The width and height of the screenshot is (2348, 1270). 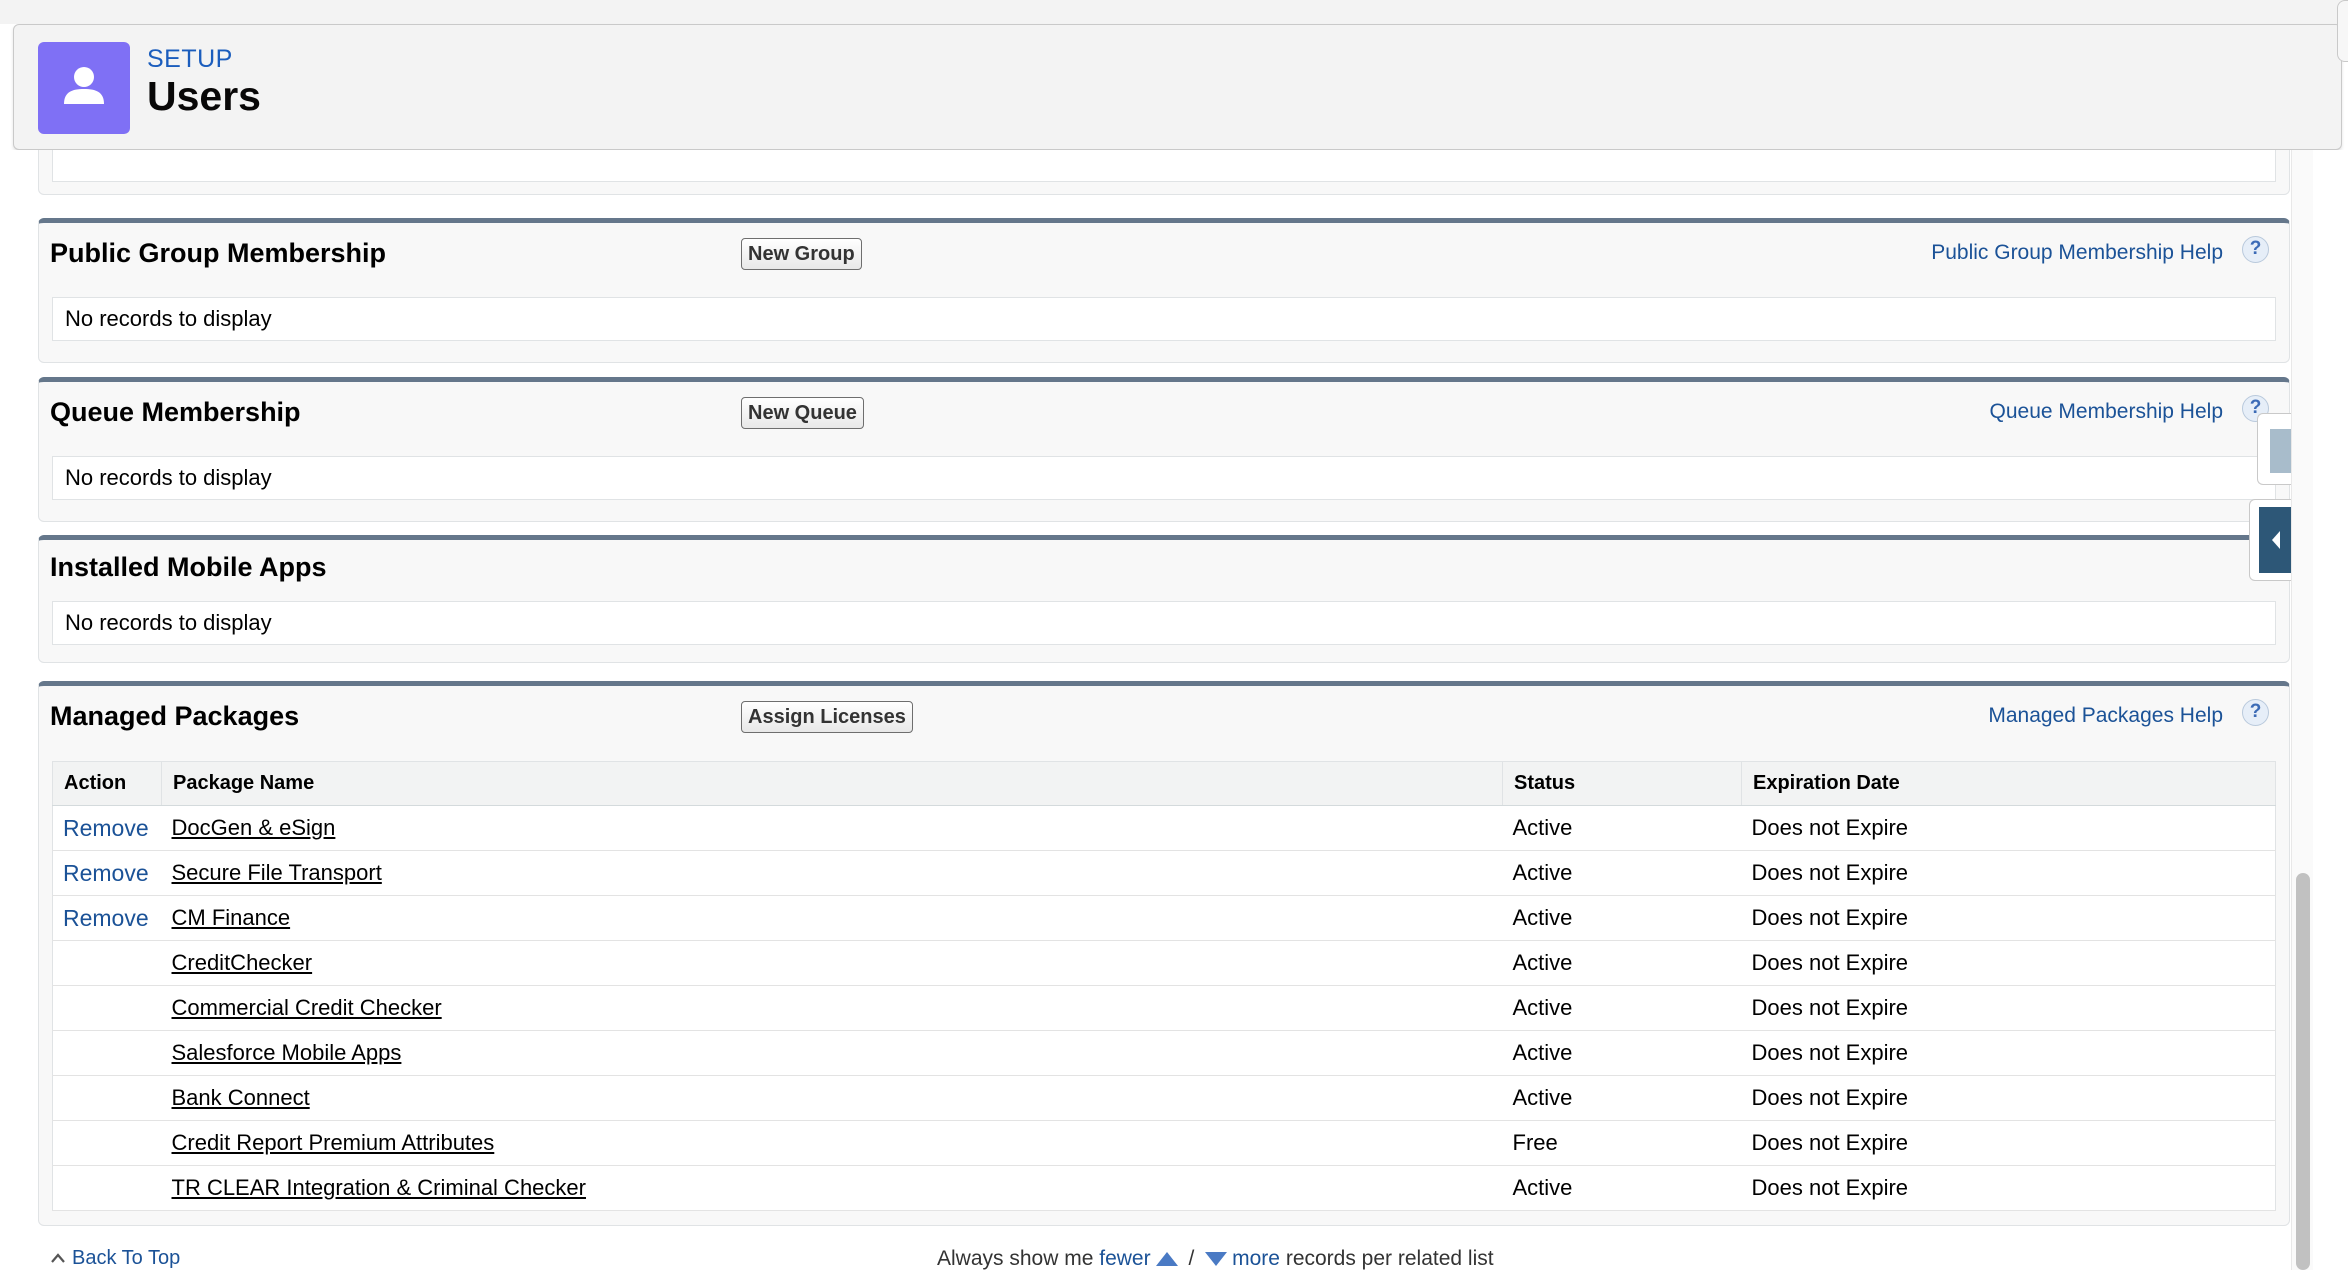 I want to click on triangle-down-icon, so click(x=1216, y=1259).